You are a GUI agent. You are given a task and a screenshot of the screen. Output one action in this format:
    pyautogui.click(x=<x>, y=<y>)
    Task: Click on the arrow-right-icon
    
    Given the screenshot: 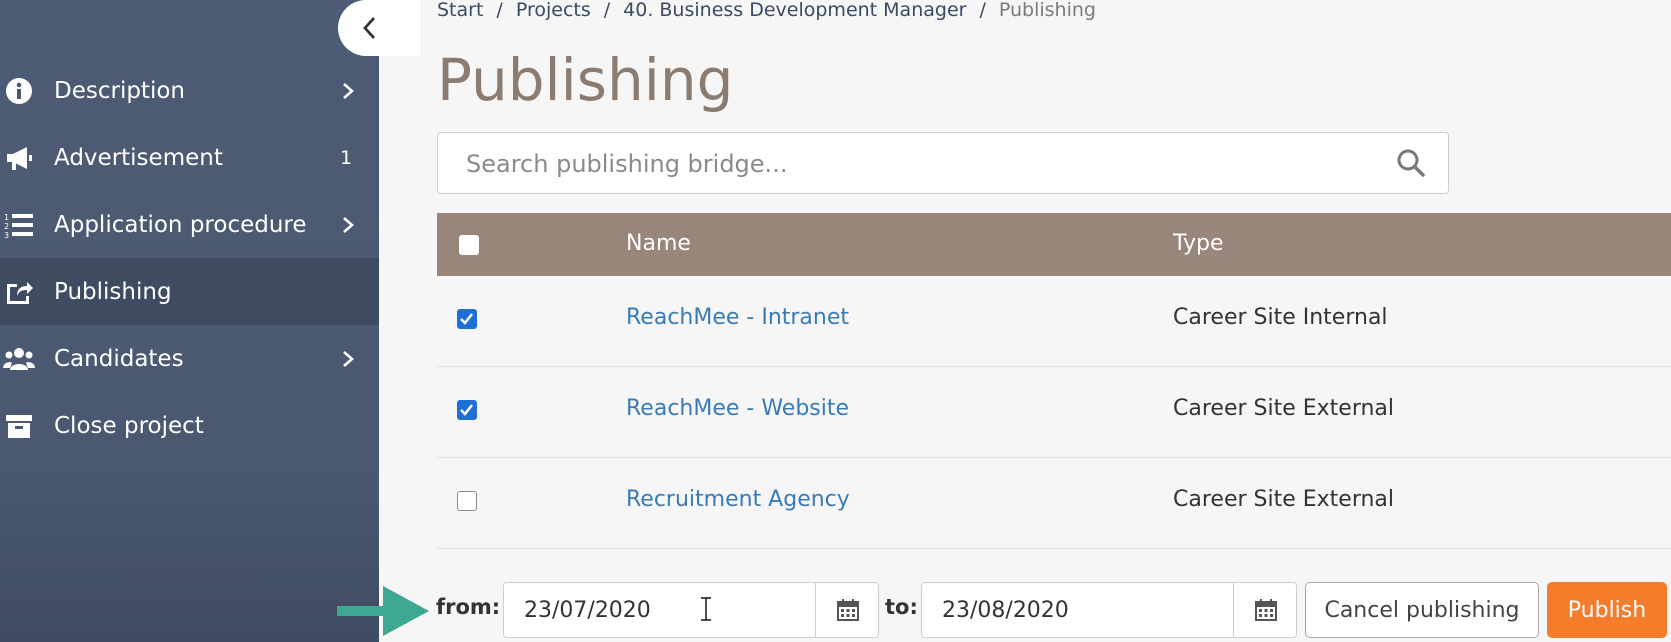 What is the action you would take?
    pyautogui.click(x=383, y=611)
    